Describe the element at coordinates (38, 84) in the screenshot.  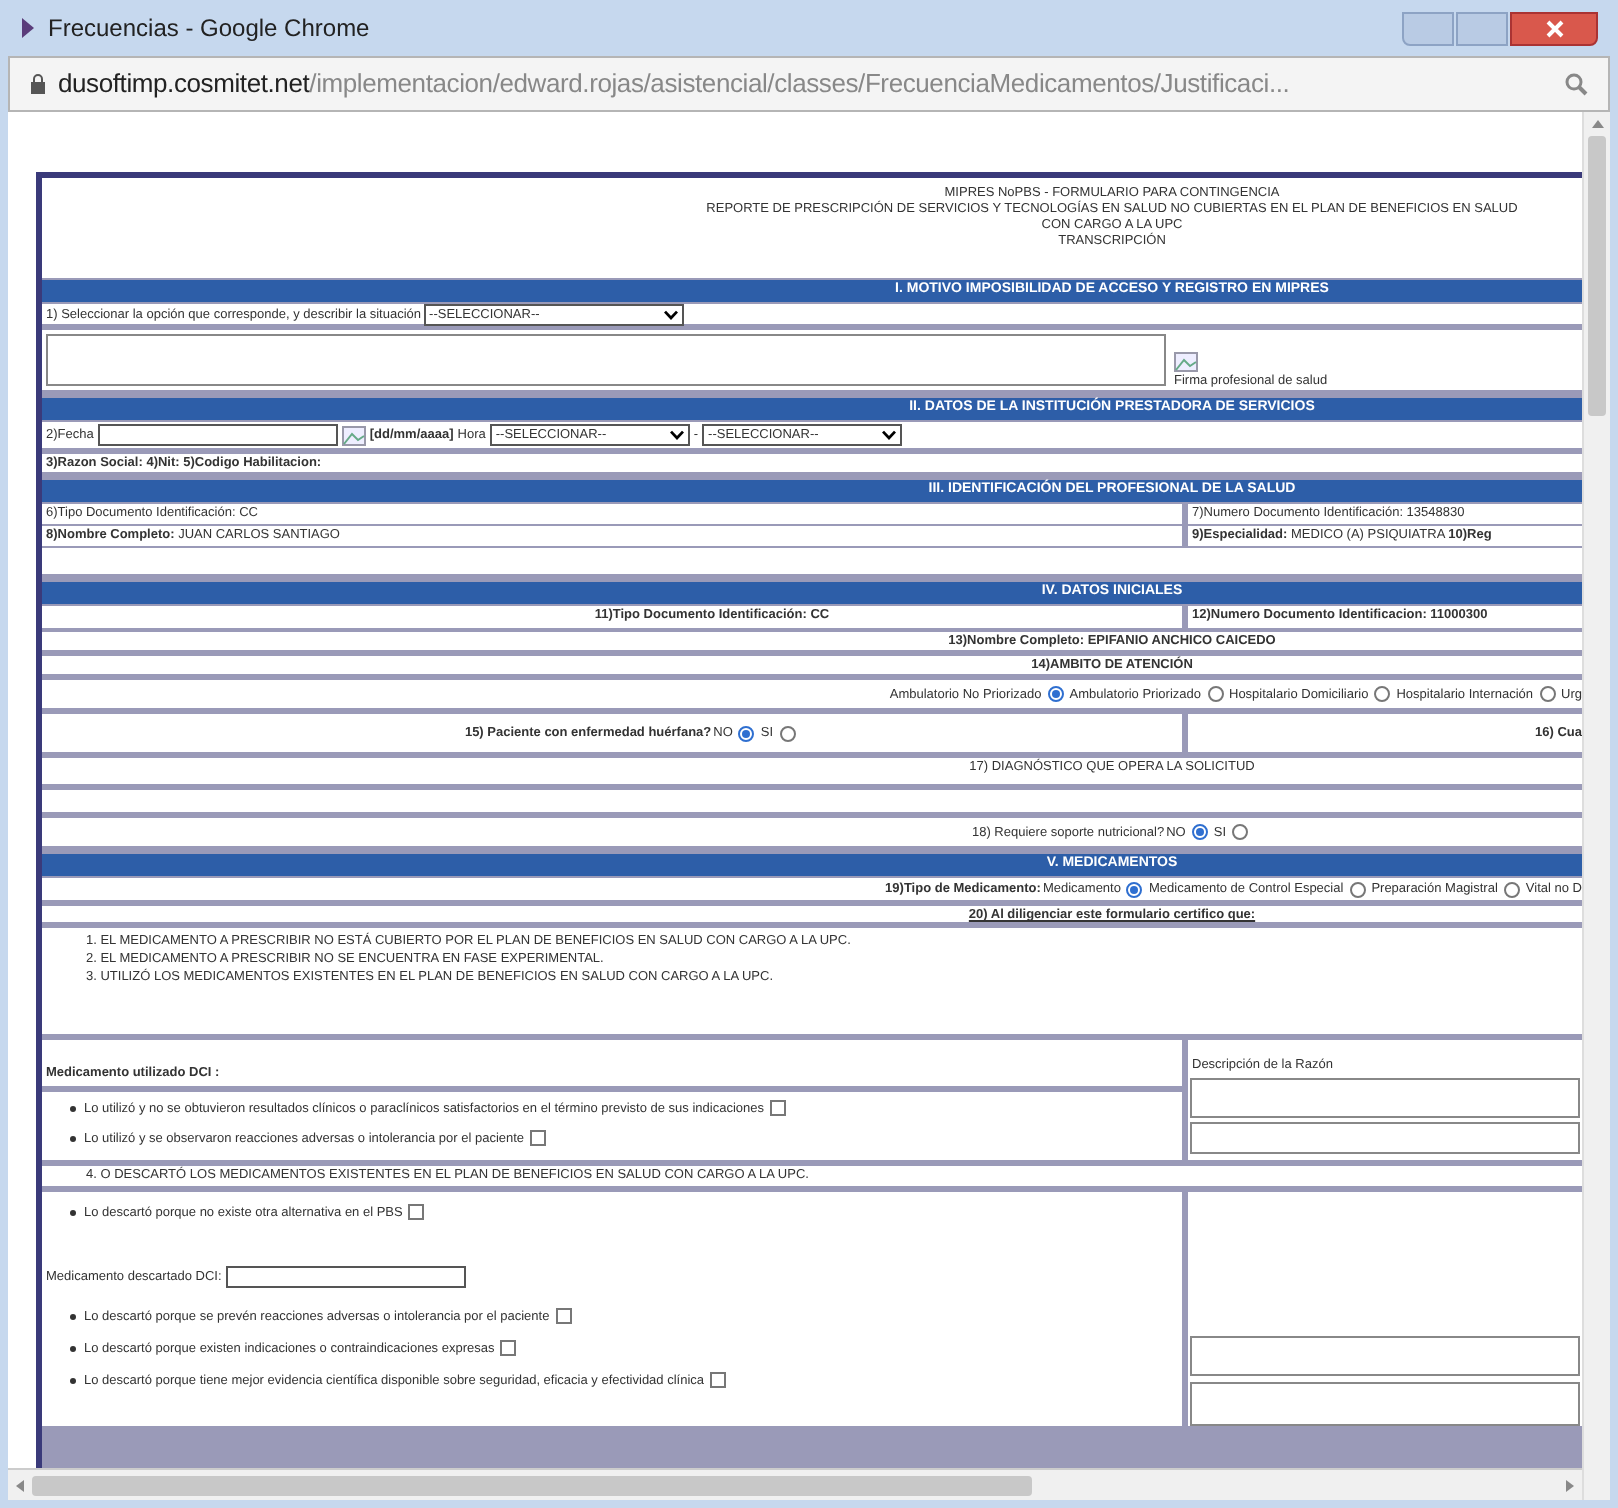
I see `lock-icon` at that location.